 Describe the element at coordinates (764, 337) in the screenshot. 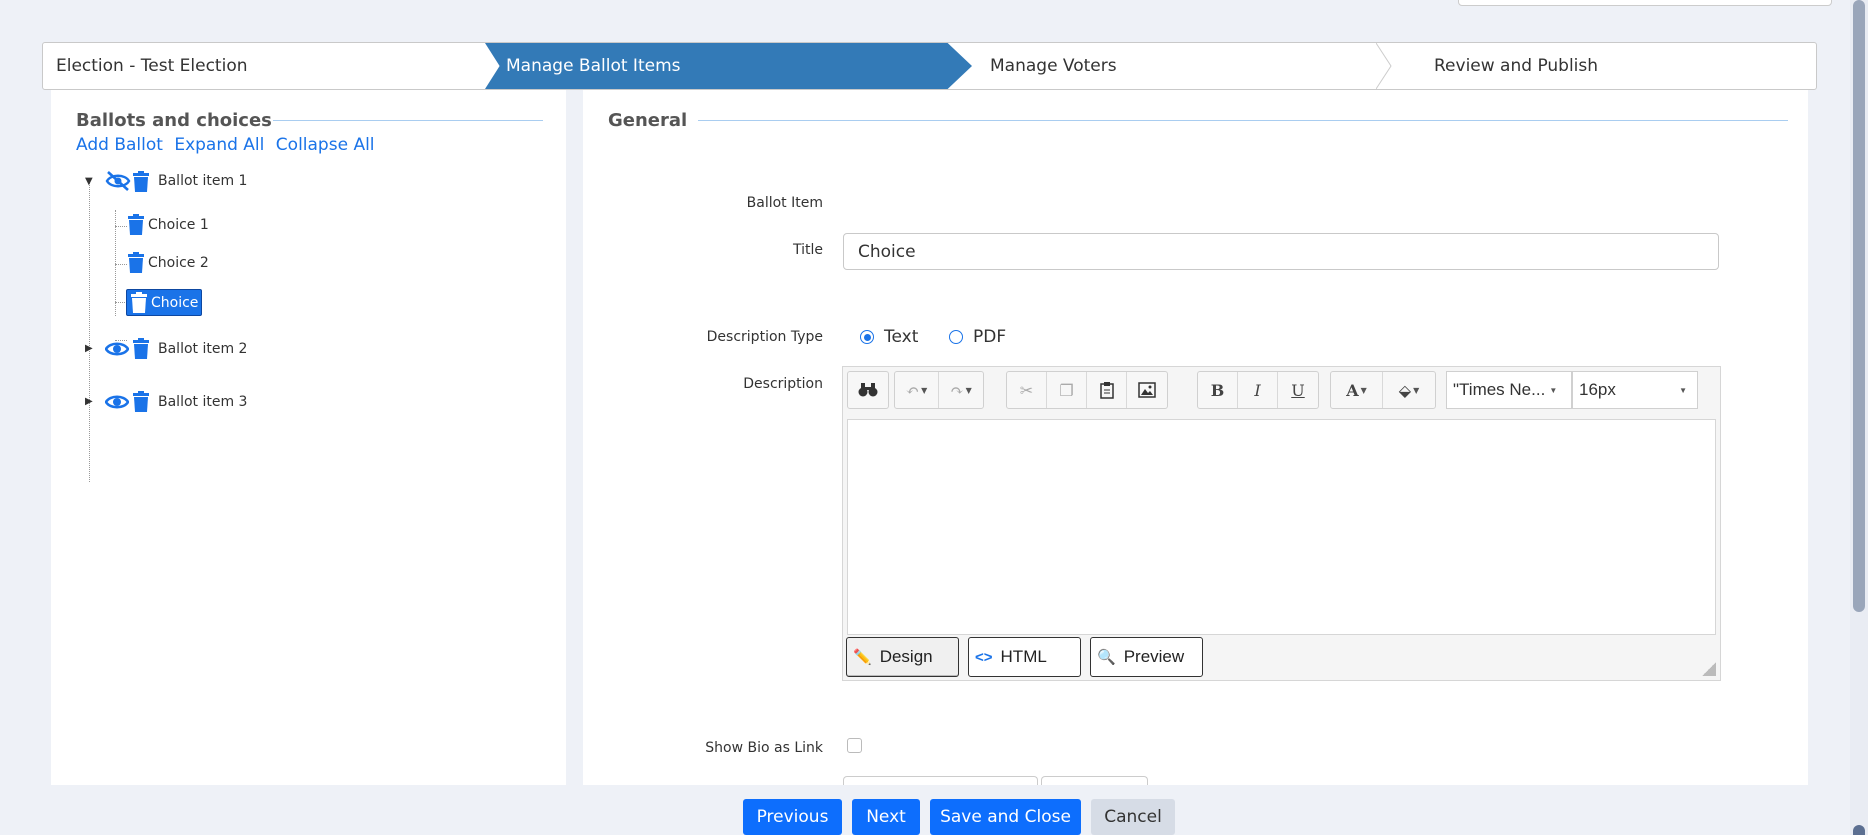

I see `description-type-label: Description Type` at that location.